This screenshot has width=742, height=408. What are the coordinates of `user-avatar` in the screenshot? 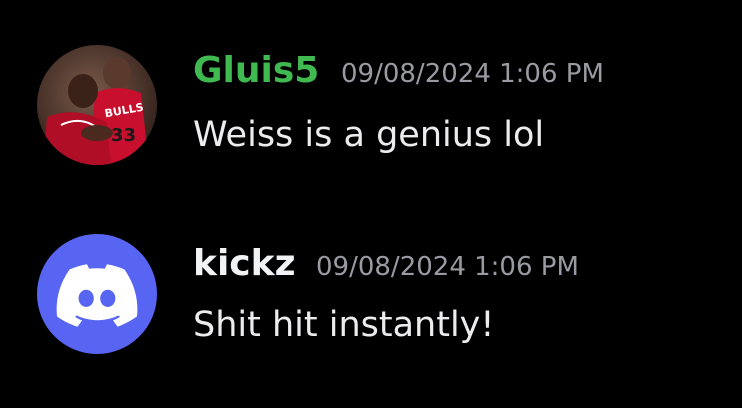 It's located at (97, 294).